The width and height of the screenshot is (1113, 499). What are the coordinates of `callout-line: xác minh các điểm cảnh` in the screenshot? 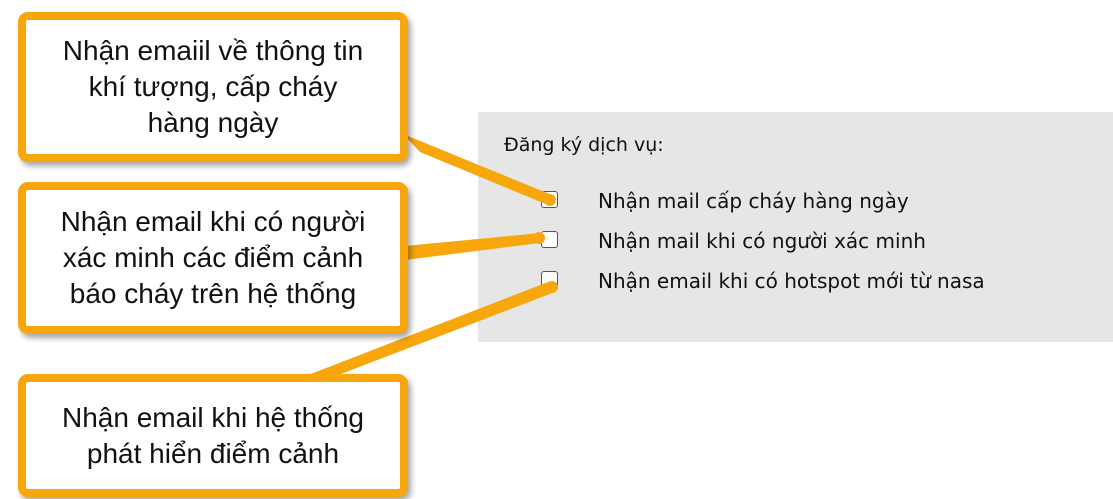 It's located at (213, 257).